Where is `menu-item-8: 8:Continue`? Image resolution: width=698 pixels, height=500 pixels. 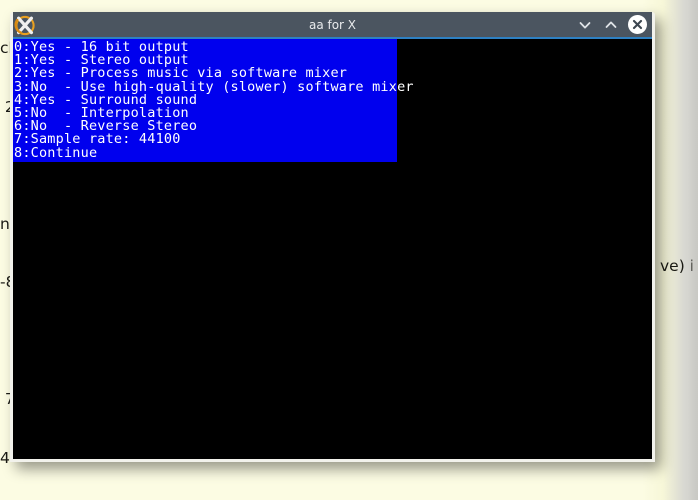 menu-item-8: 8:Continue is located at coordinates (205, 153).